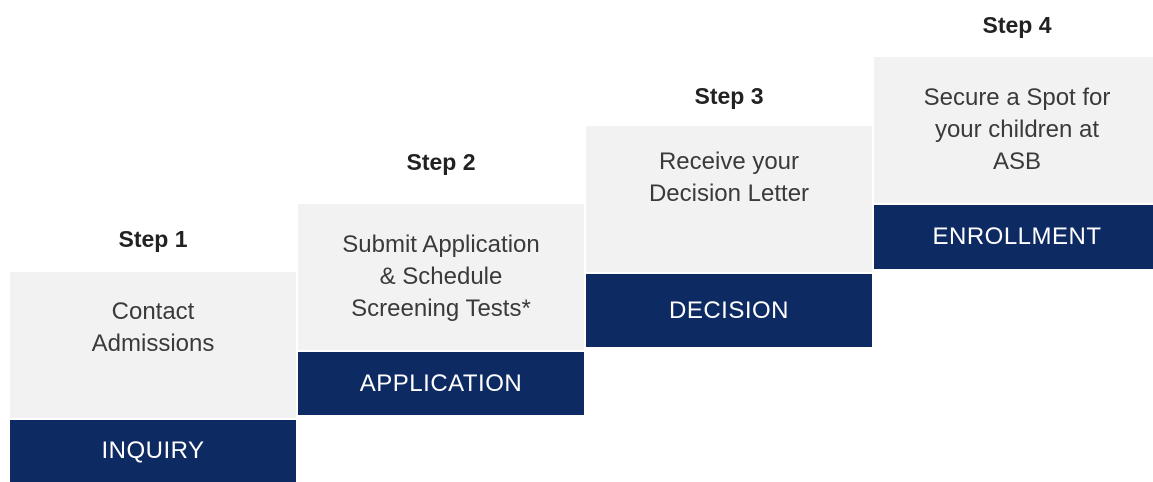  Describe the element at coordinates (153, 239) in the screenshot. I see `step-1-label: Step 1` at that location.